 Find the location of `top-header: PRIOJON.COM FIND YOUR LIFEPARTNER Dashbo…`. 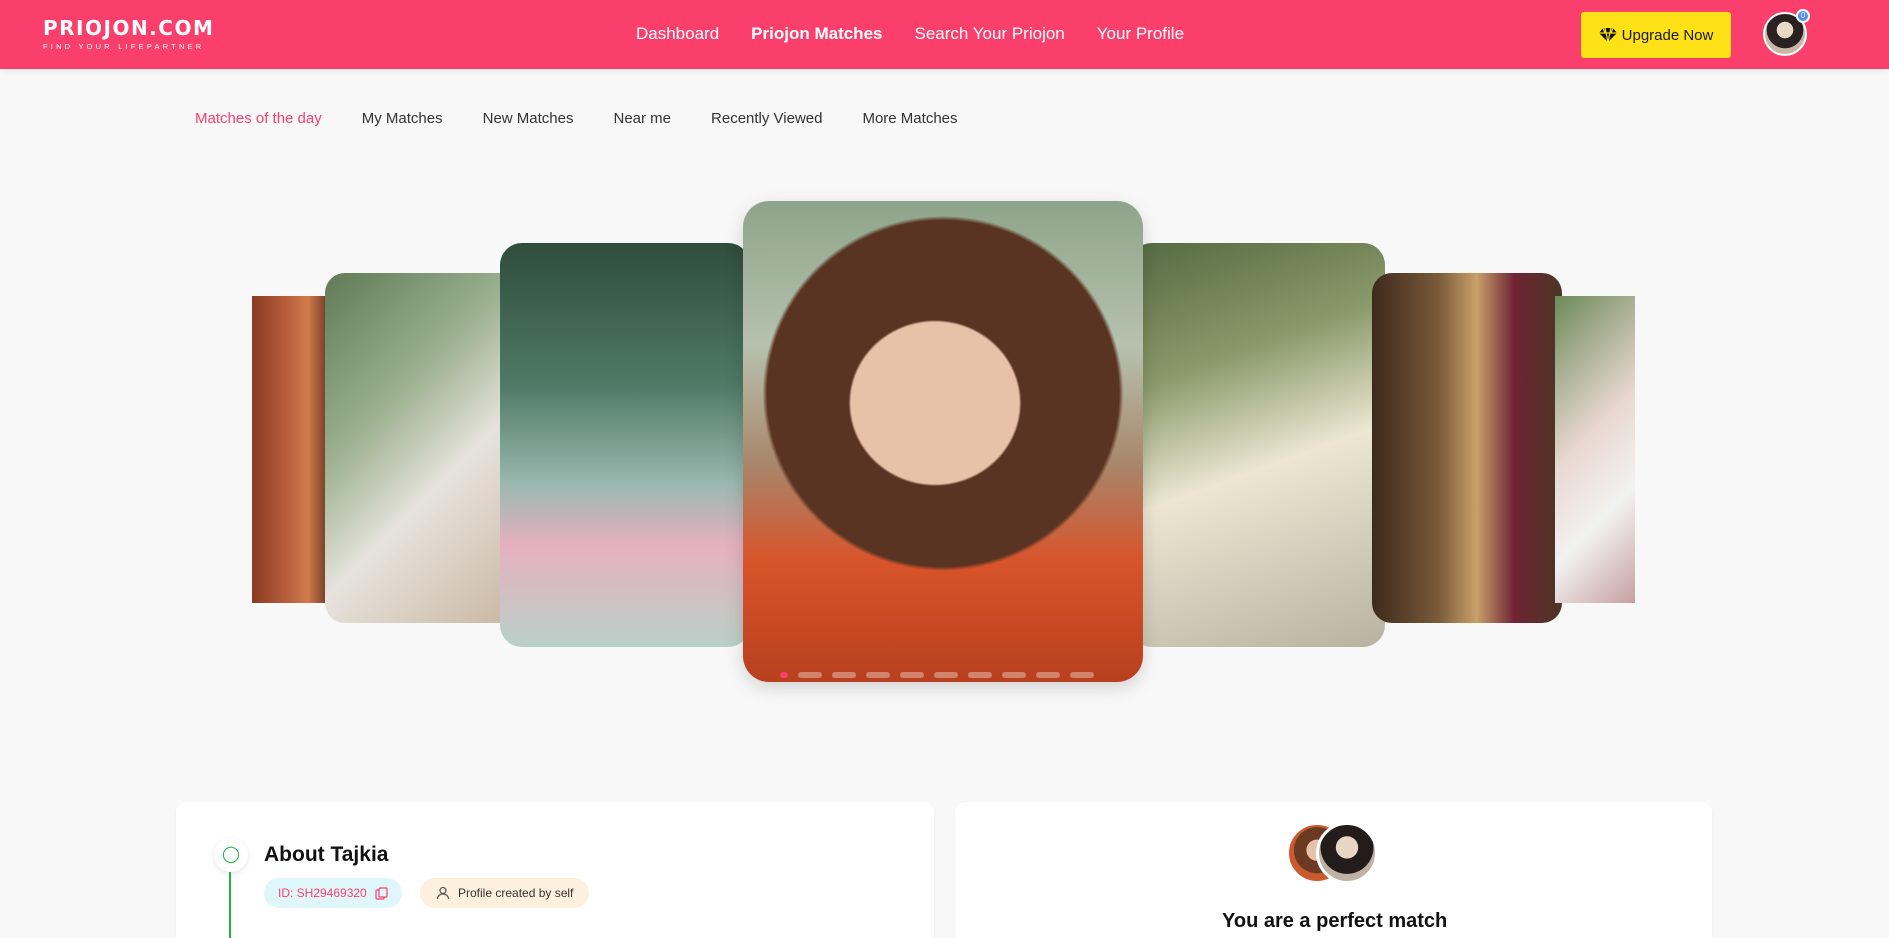

top-header: PRIOJON.COM FIND YOUR LIFEPARTNER Dashbo… is located at coordinates (944, 34).